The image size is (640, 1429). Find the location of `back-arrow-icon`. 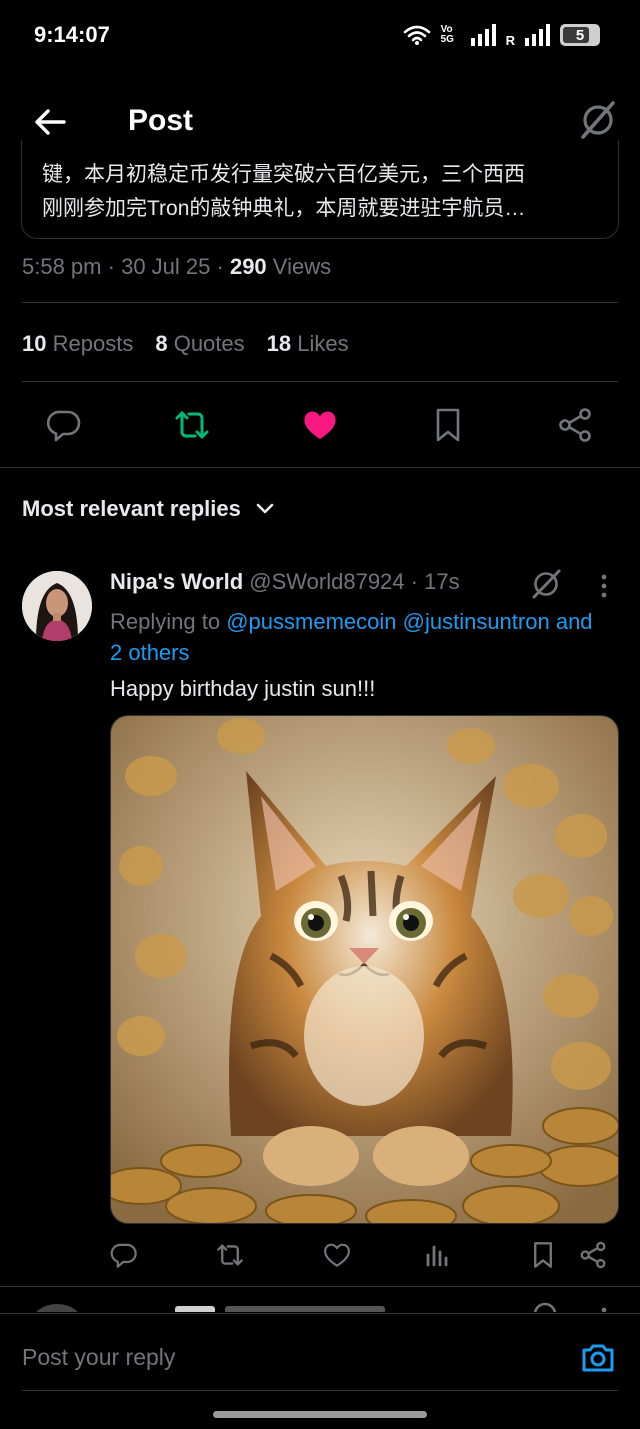

back-arrow-icon is located at coordinates (50, 122).